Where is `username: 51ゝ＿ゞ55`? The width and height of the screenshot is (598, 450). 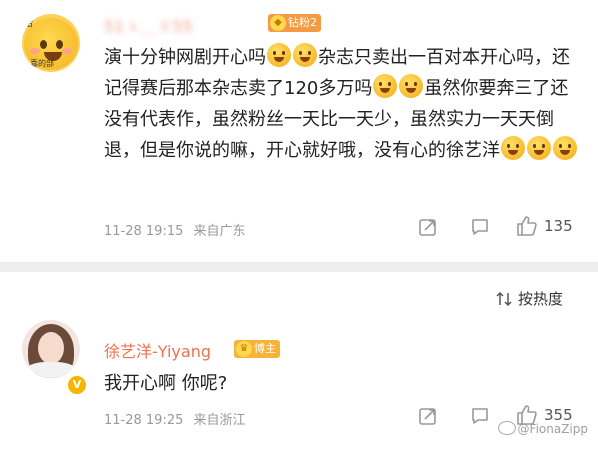
username: 51ゝ＿ゞ55 is located at coordinates (148, 25).